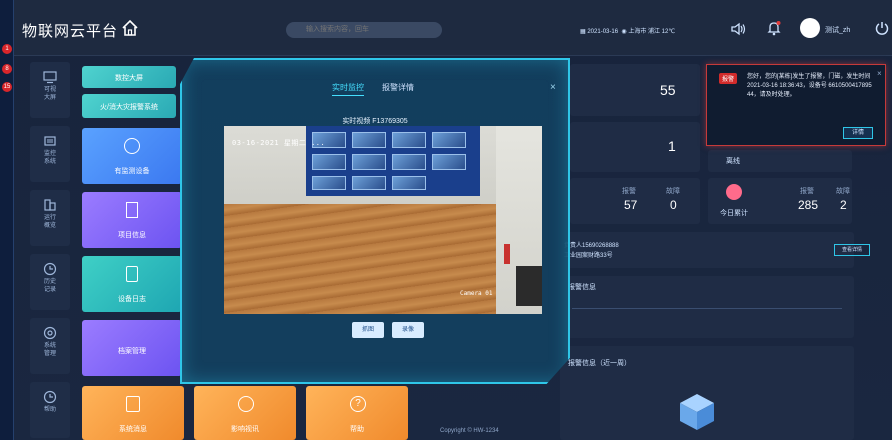  Describe the element at coordinates (631, 205) in the screenshot. I see `stat-value: 57` at that location.